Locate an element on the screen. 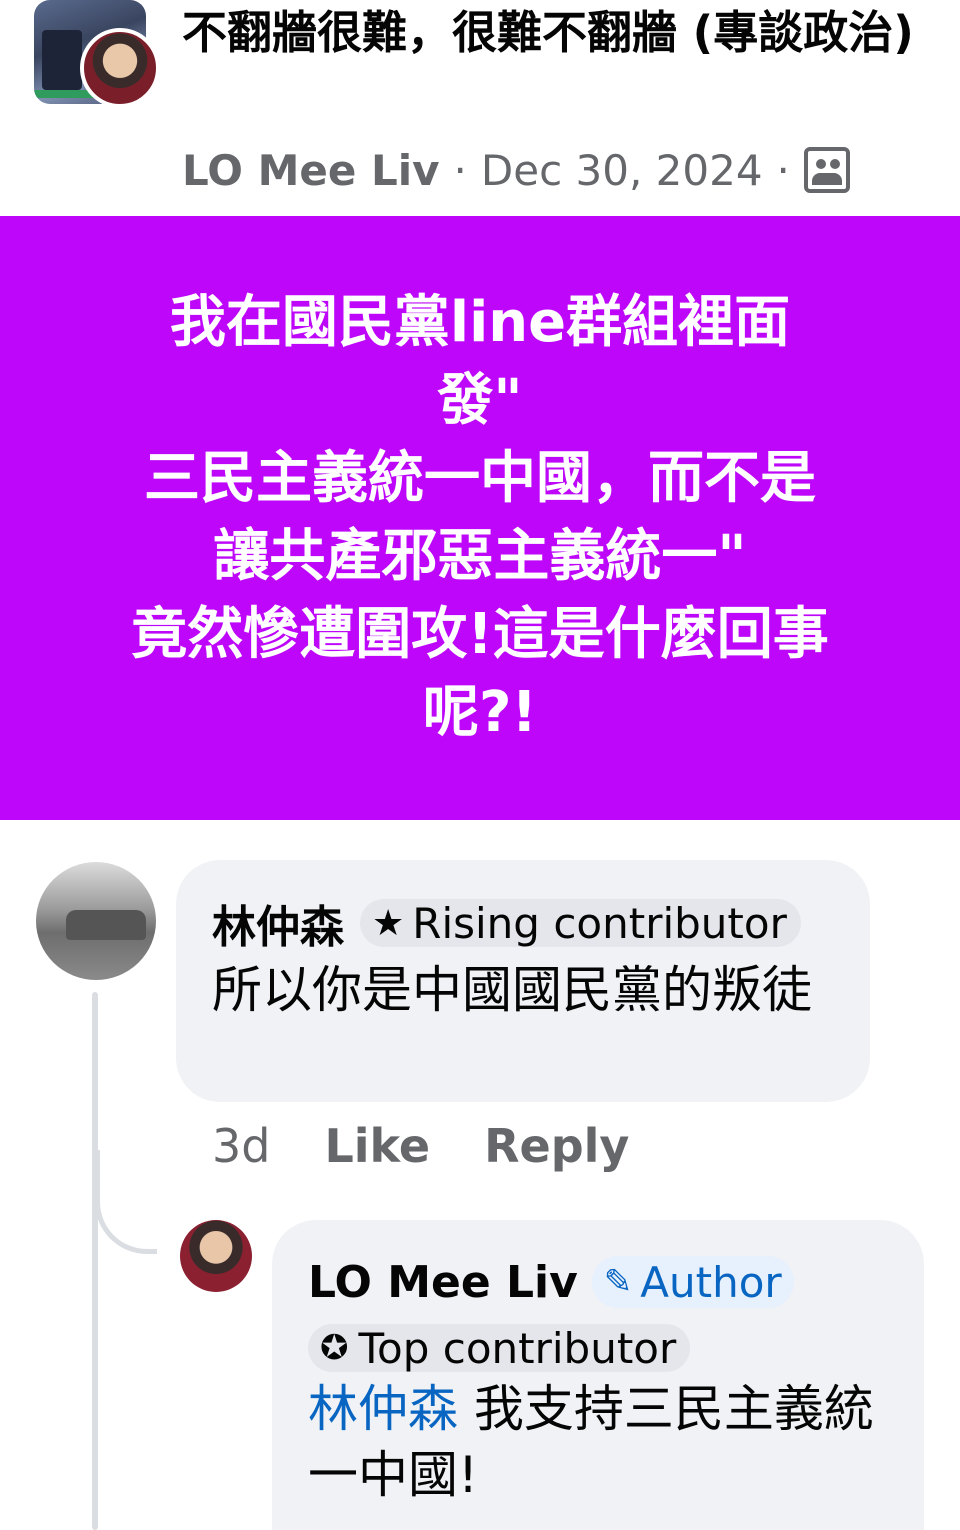  post-date: Dec 30, 2024 is located at coordinates (622, 170).